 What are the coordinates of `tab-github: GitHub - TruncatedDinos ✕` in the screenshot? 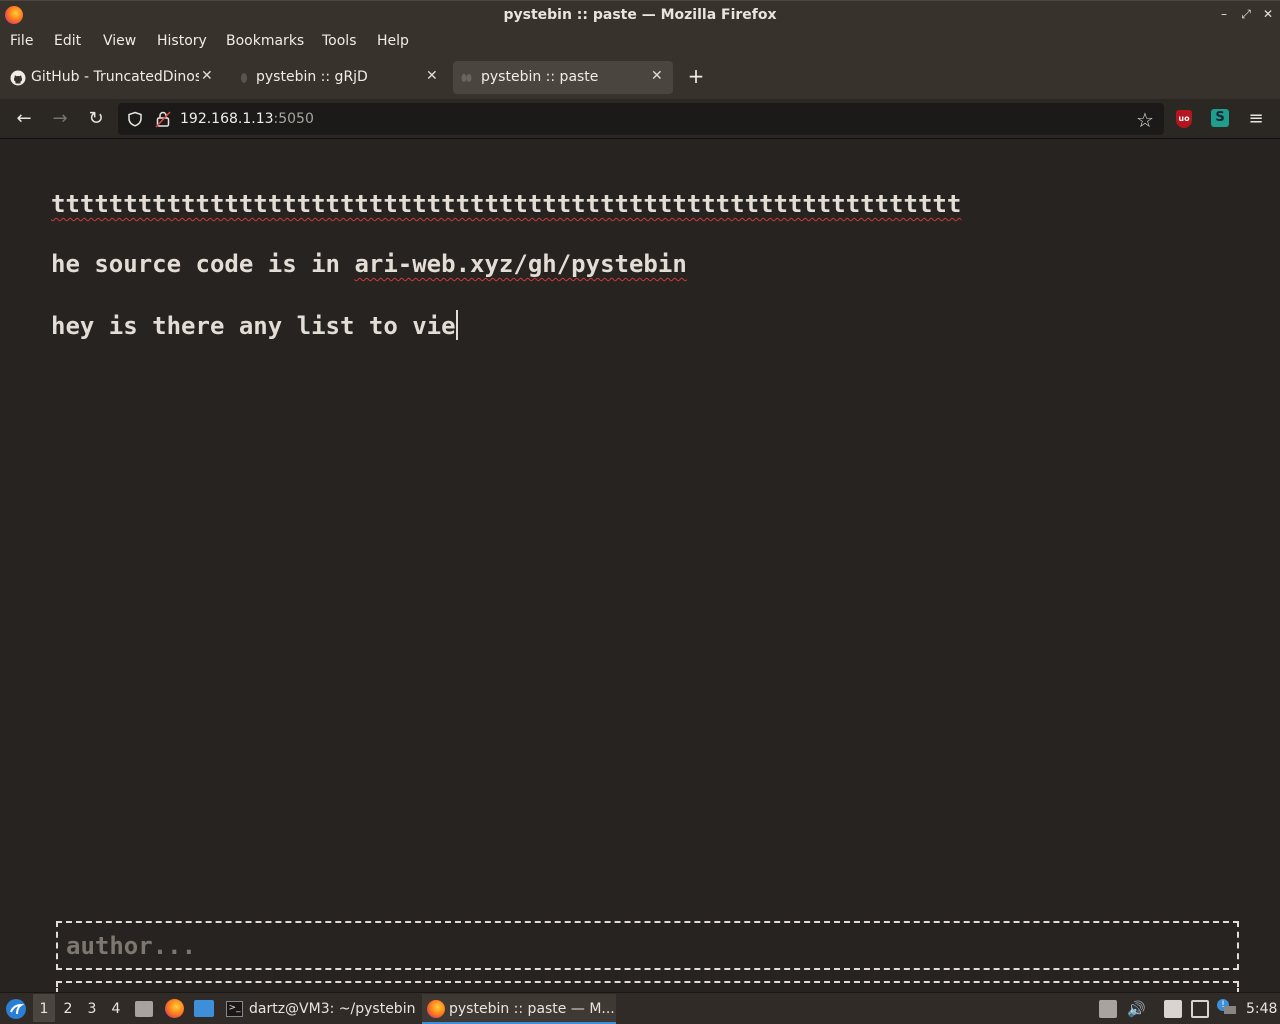 It's located at (112, 77).